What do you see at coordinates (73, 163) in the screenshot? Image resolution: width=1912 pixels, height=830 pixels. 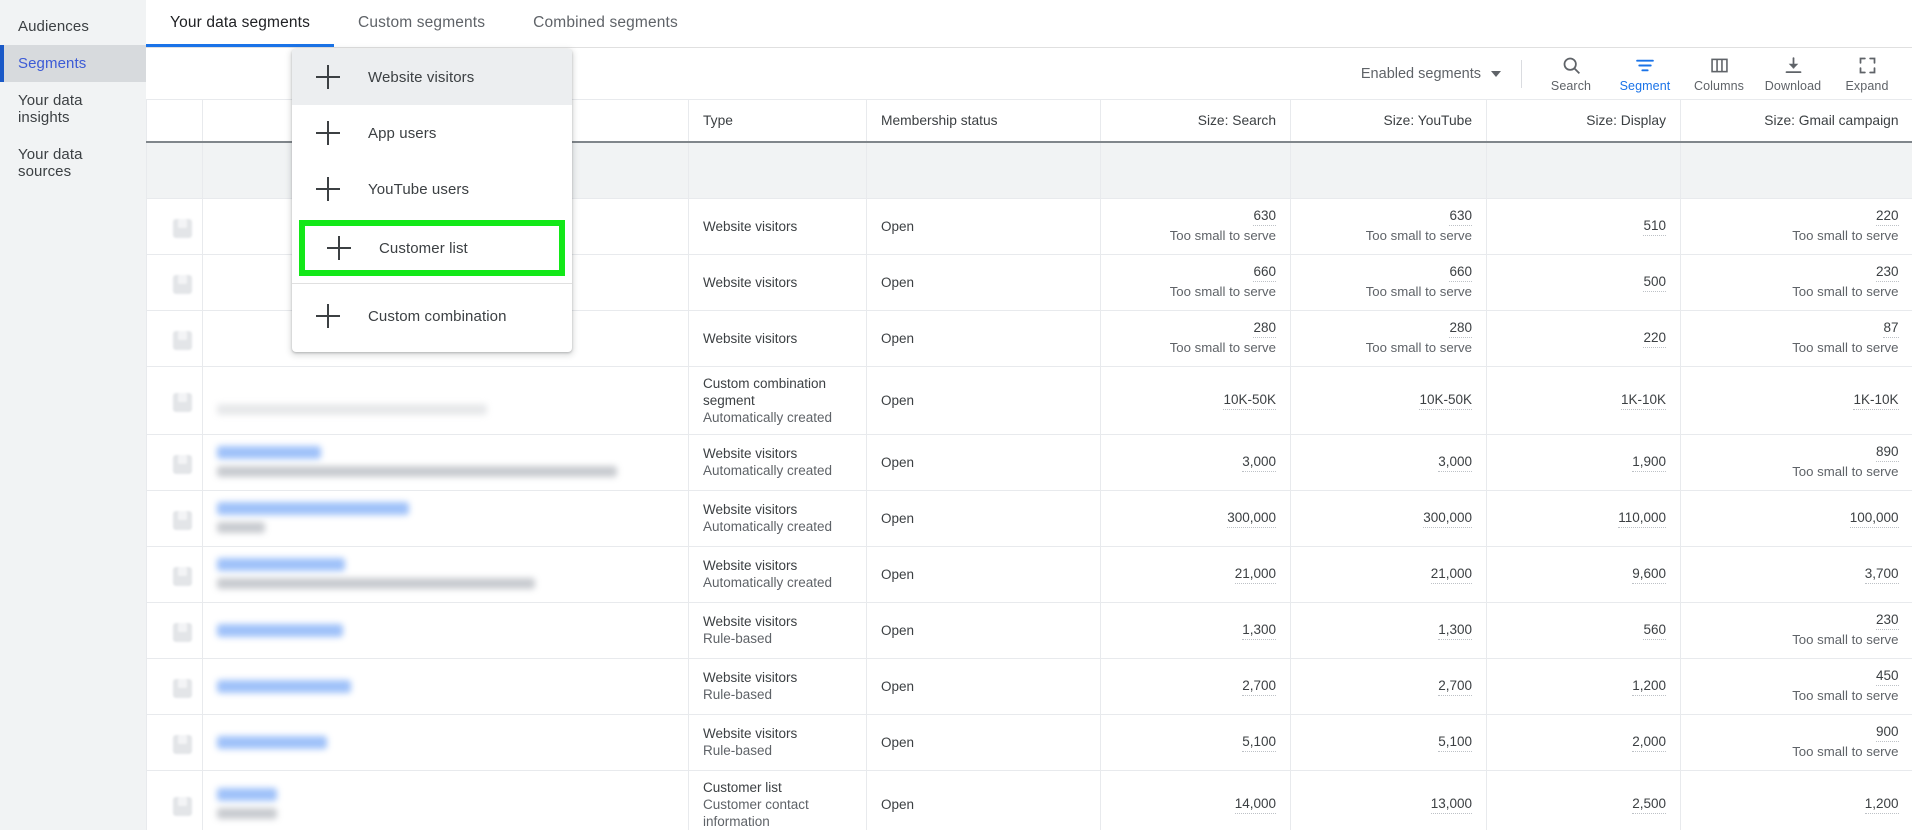 I see `sidebar-item-your-data-sources: Your data sources` at bounding box center [73, 163].